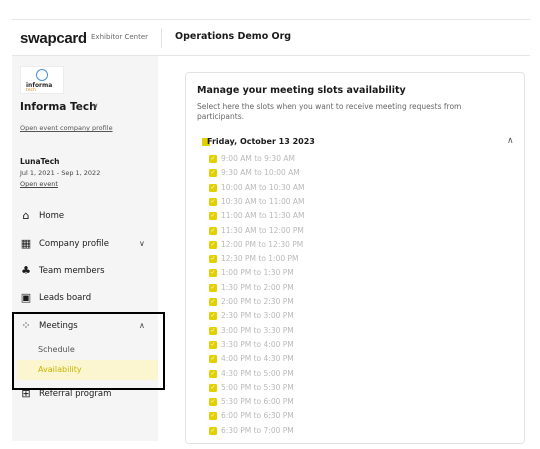  I want to click on annotation-highlight-box, so click(88, 351).